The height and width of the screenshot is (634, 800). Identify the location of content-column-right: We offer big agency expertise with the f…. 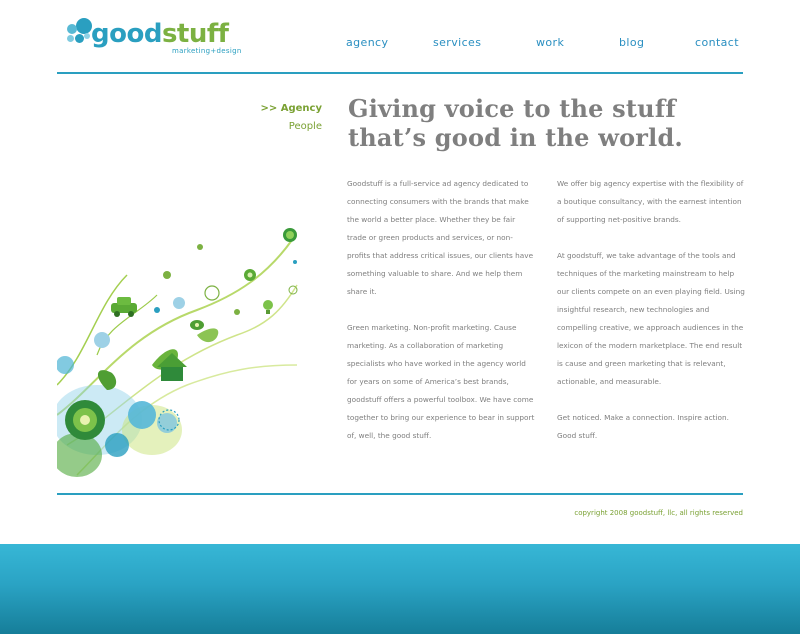
(651, 319).